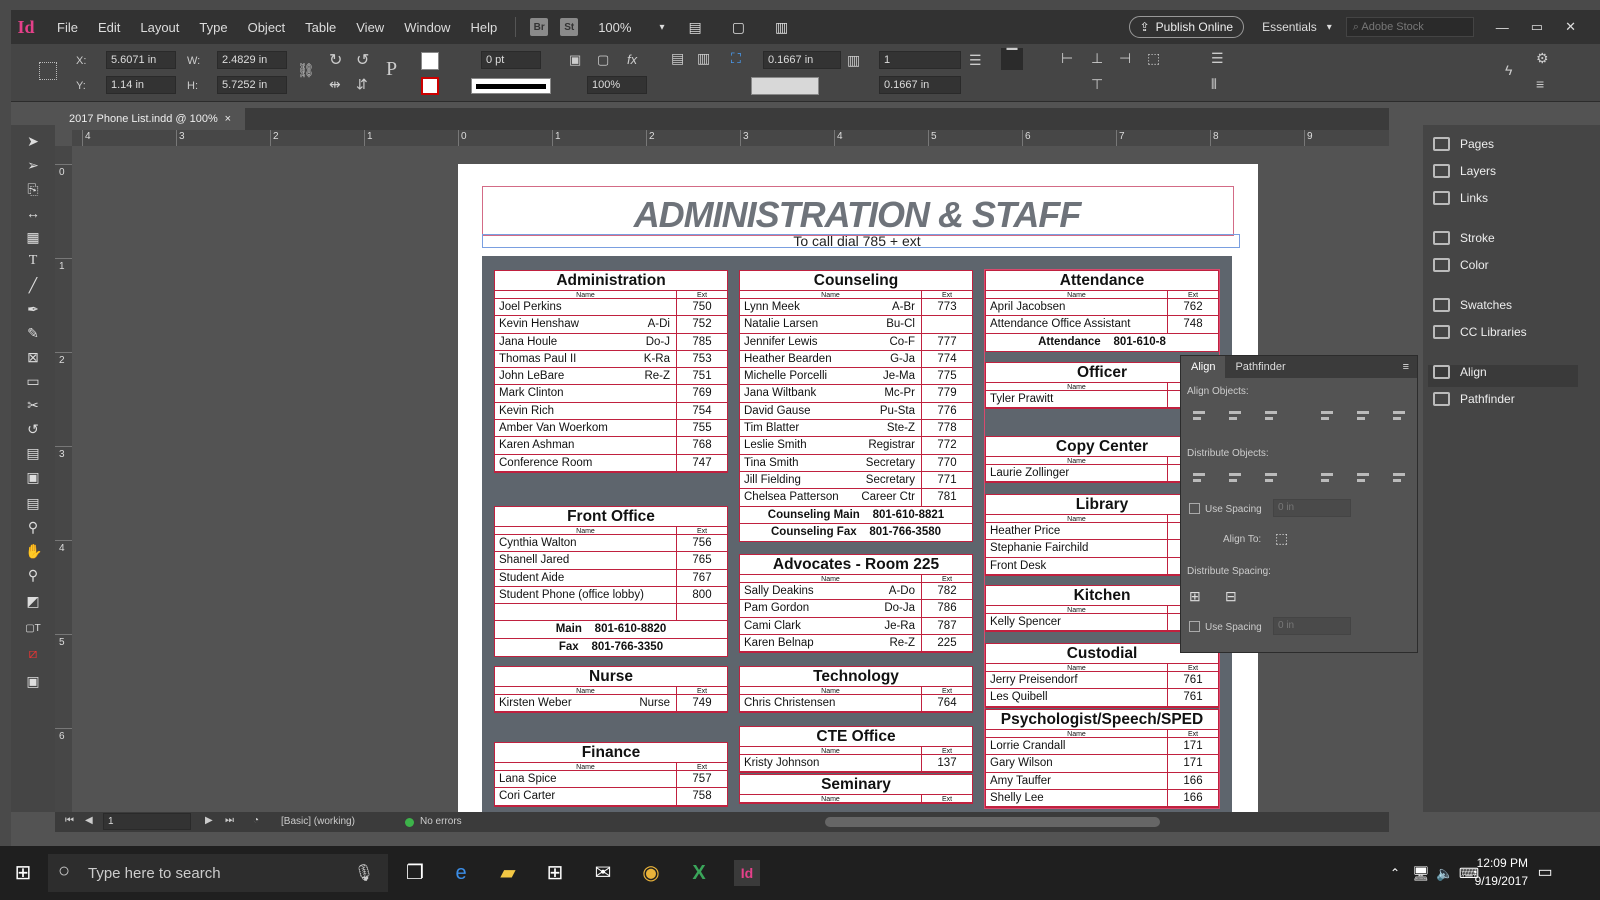 This screenshot has width=1600, height=900. What do you see at coordinates (611, 797) in the screenshot?
I see `table-row: Cori Carter 758` at bounding box center [611, 797].